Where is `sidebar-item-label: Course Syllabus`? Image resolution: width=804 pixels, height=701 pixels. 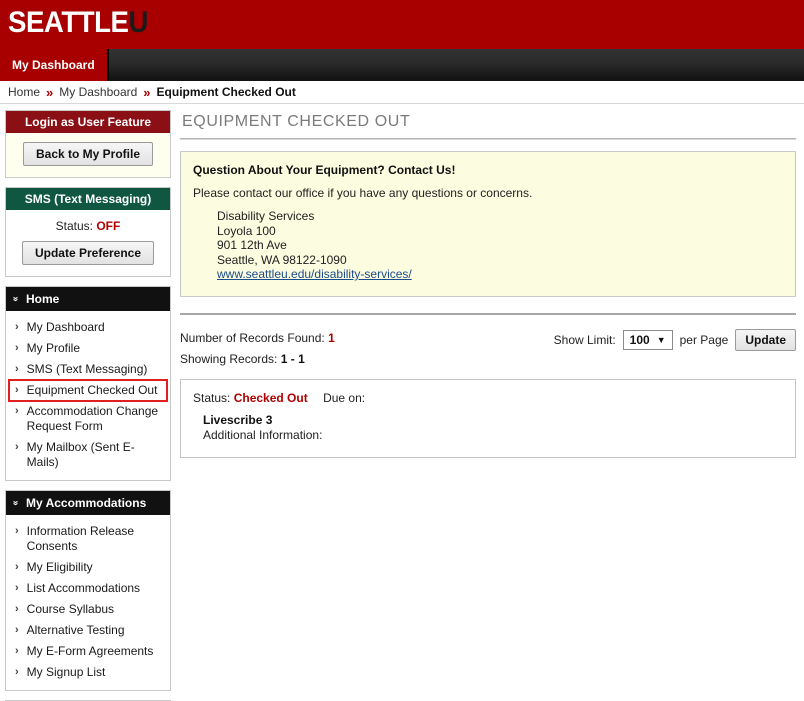
sidebar-item-label: Course Syllabus is located at coordinates (70, 609).